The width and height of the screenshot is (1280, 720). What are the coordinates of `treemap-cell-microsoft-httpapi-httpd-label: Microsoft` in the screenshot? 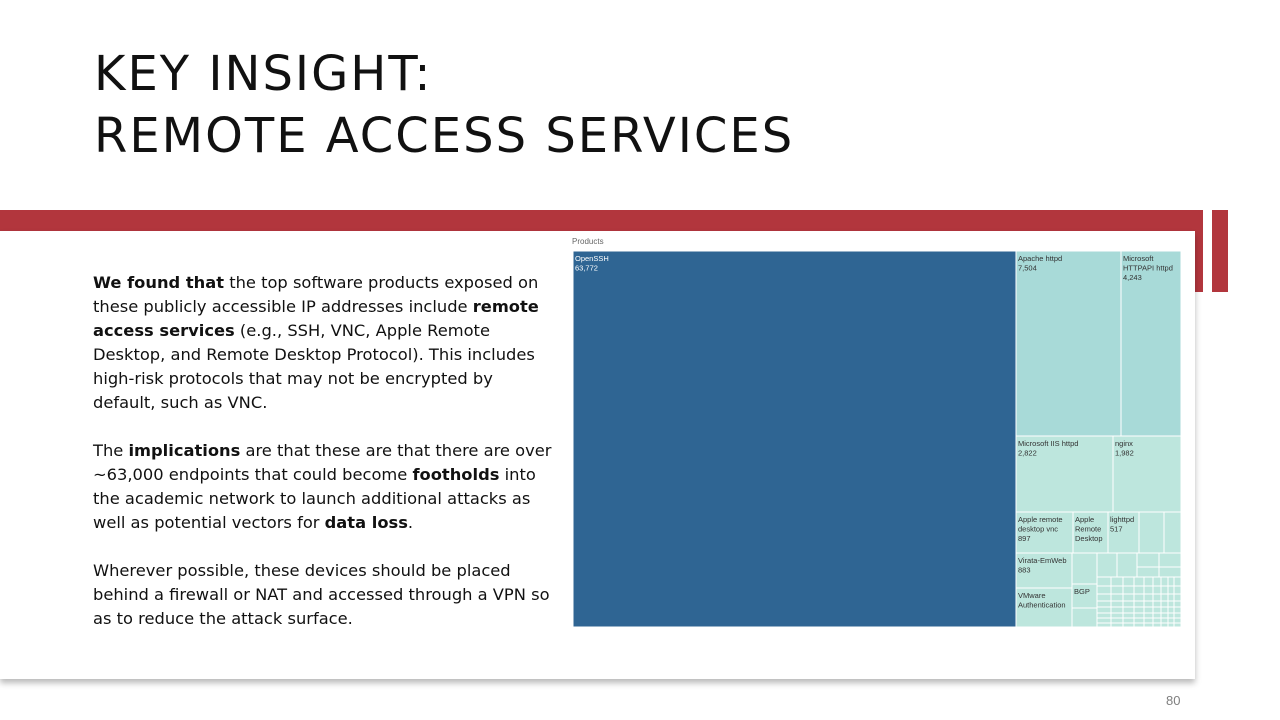 It's located at (1138, 258).